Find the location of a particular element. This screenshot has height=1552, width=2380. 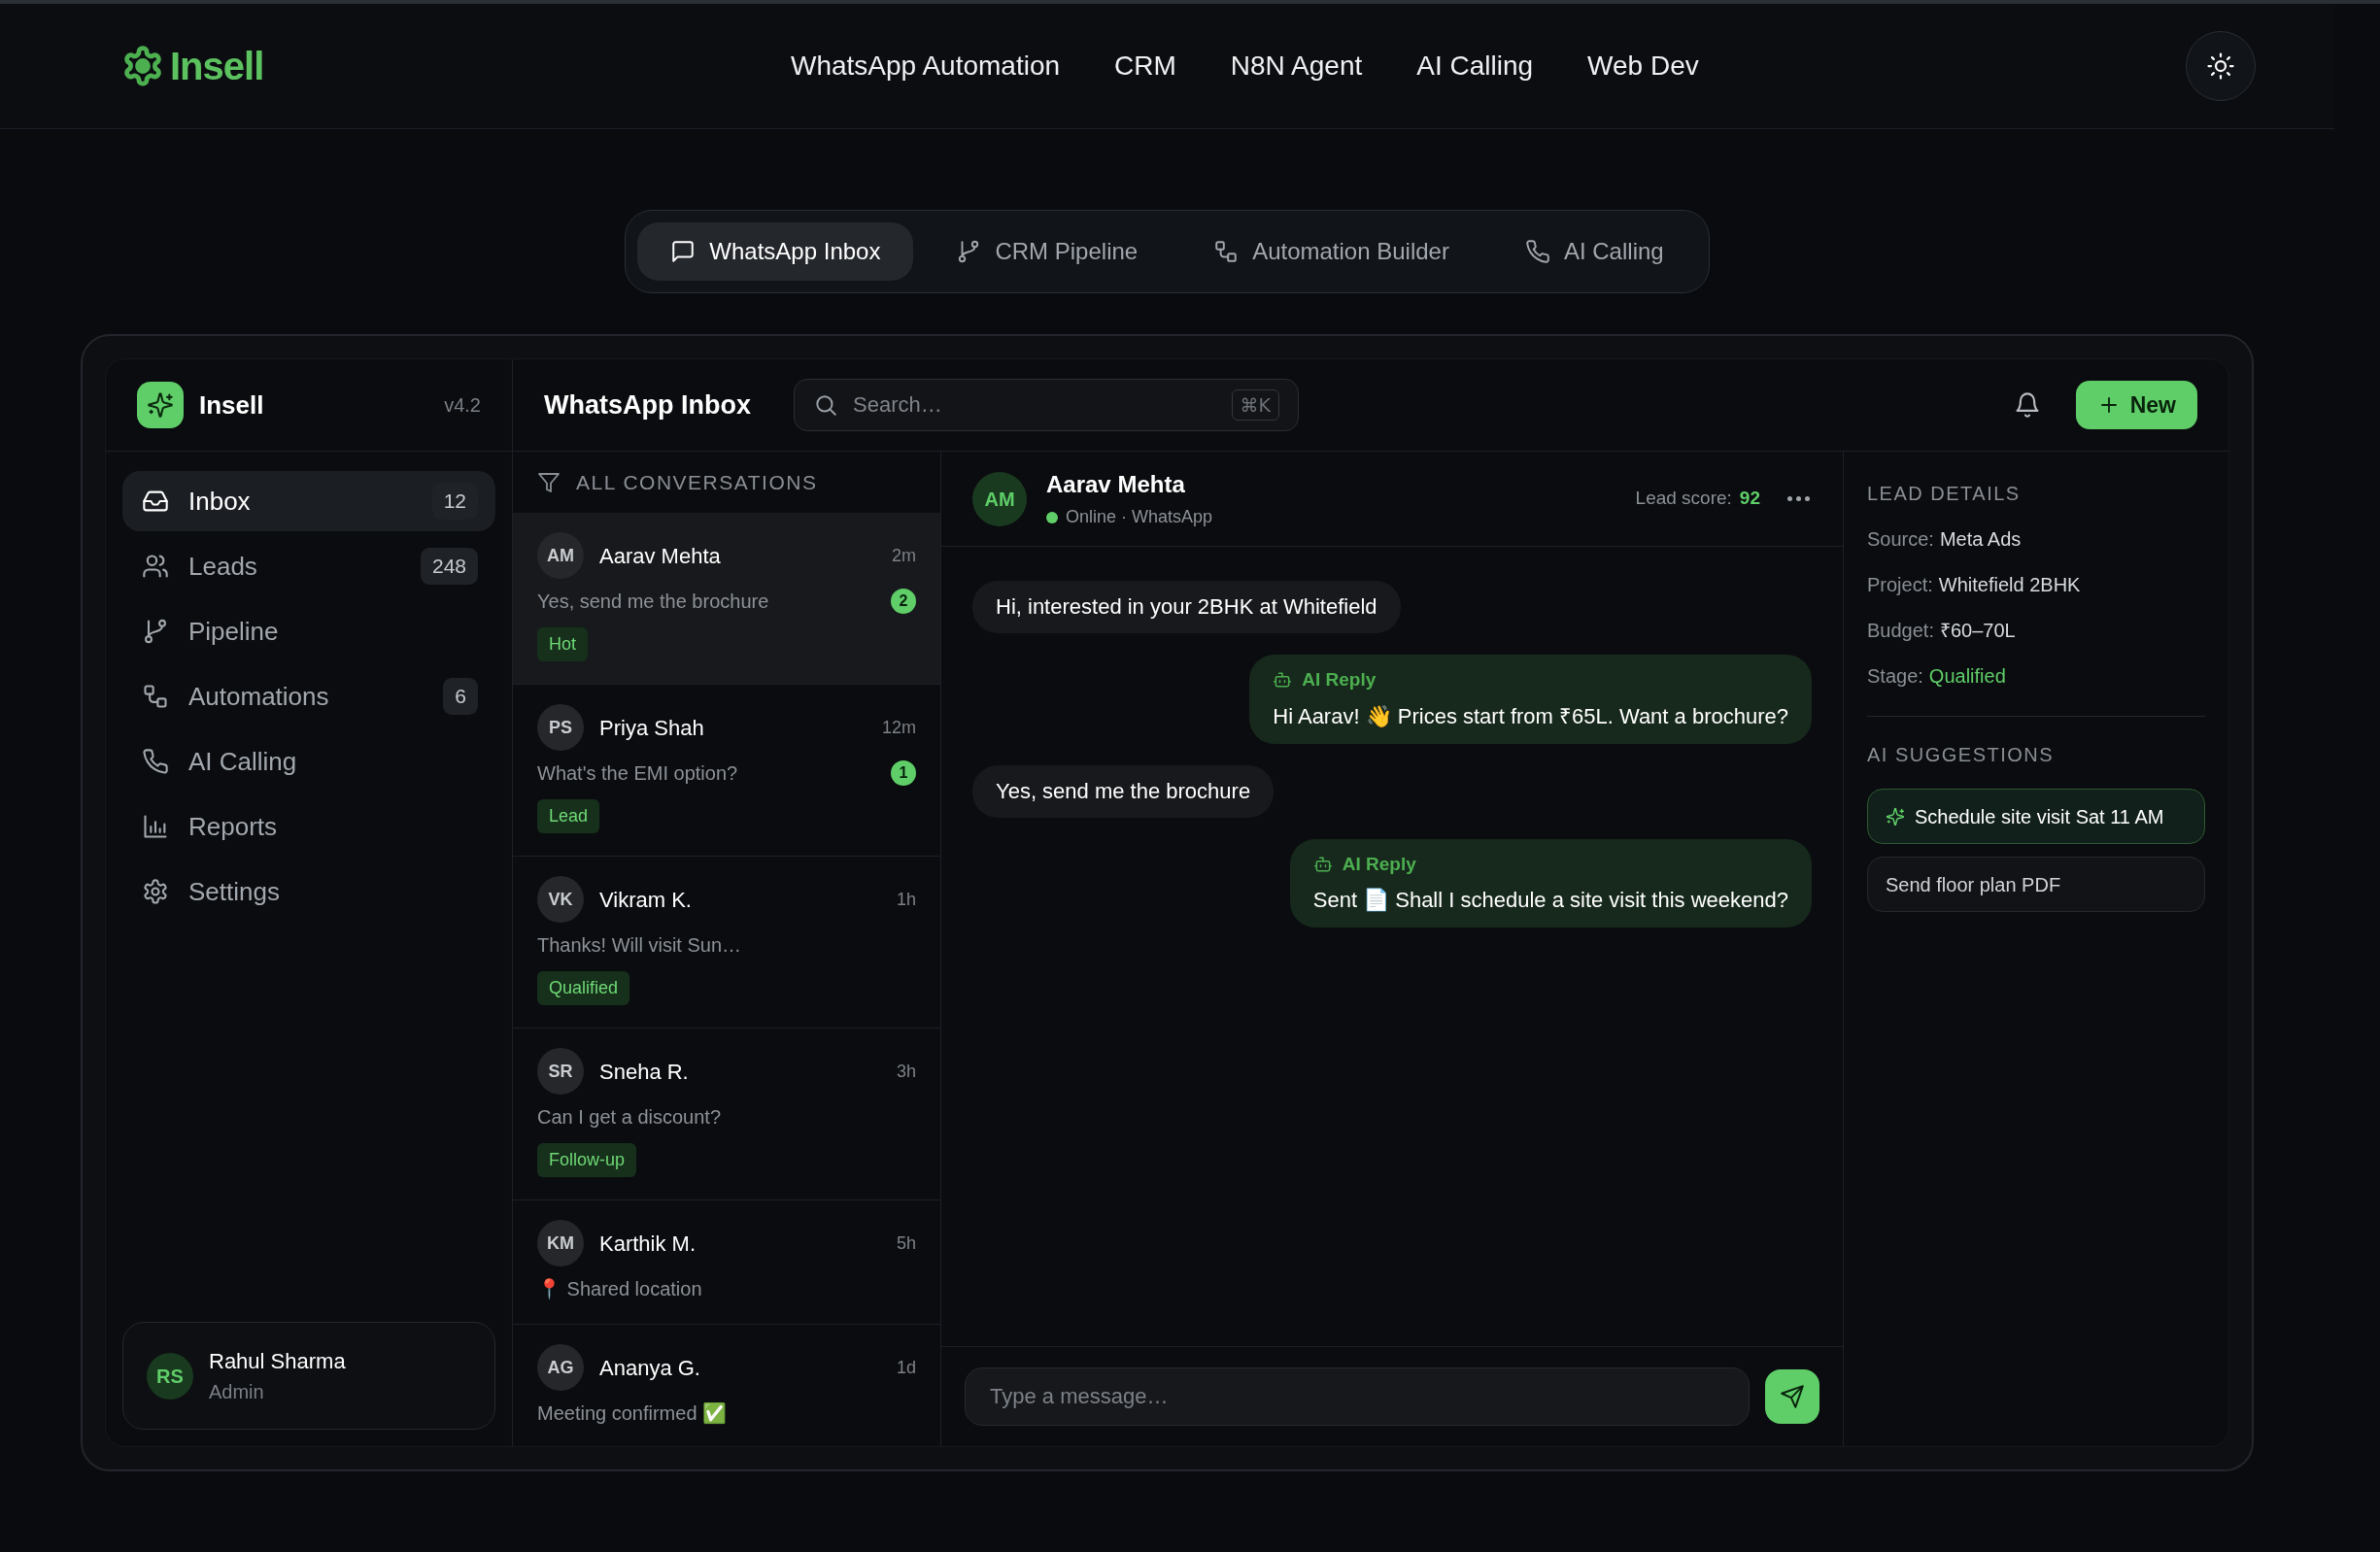

message-time: 1d is located at coordinates (906, 1367).